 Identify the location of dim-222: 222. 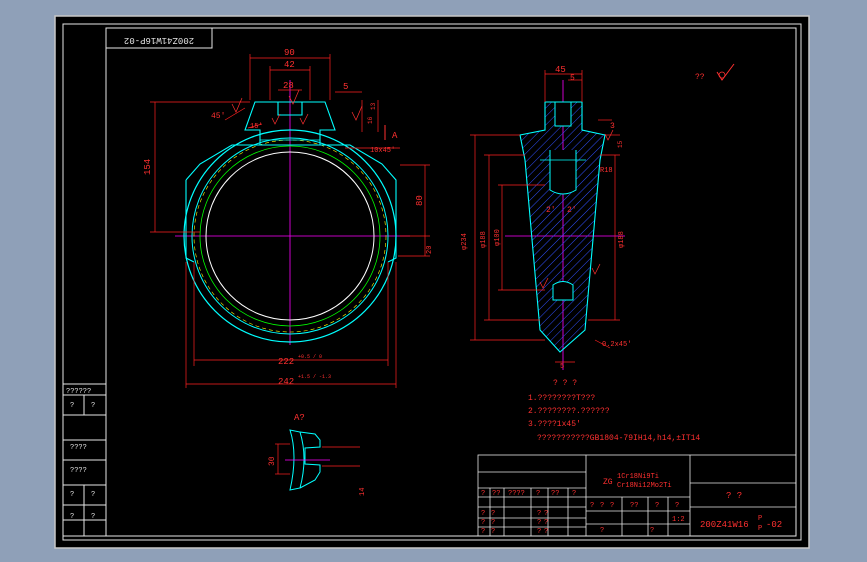
(286, 362).